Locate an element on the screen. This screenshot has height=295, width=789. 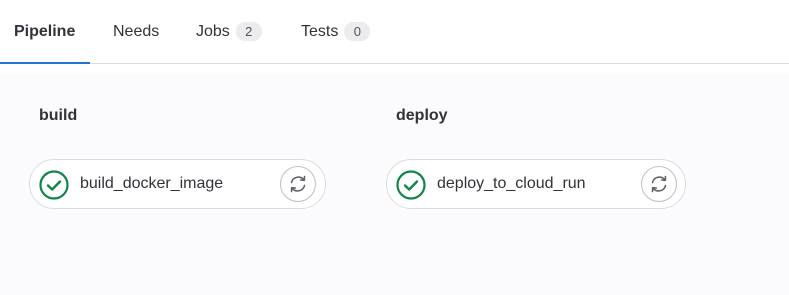
job-name: deploy_to_cloud_run is located at coordinates (511, 183).